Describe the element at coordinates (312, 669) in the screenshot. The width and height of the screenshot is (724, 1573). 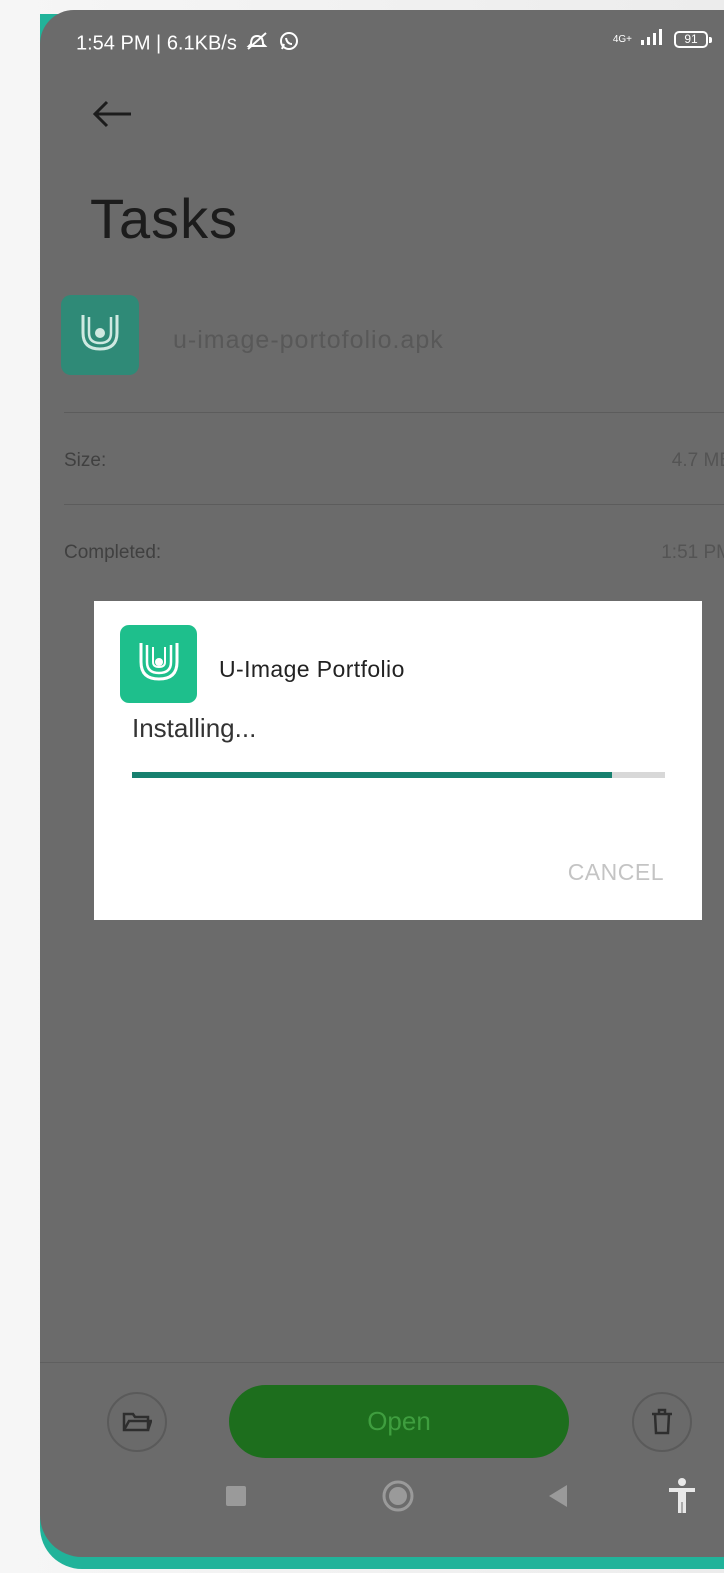
I see `dialog-app-name: U-Image Portfolio` at that location.